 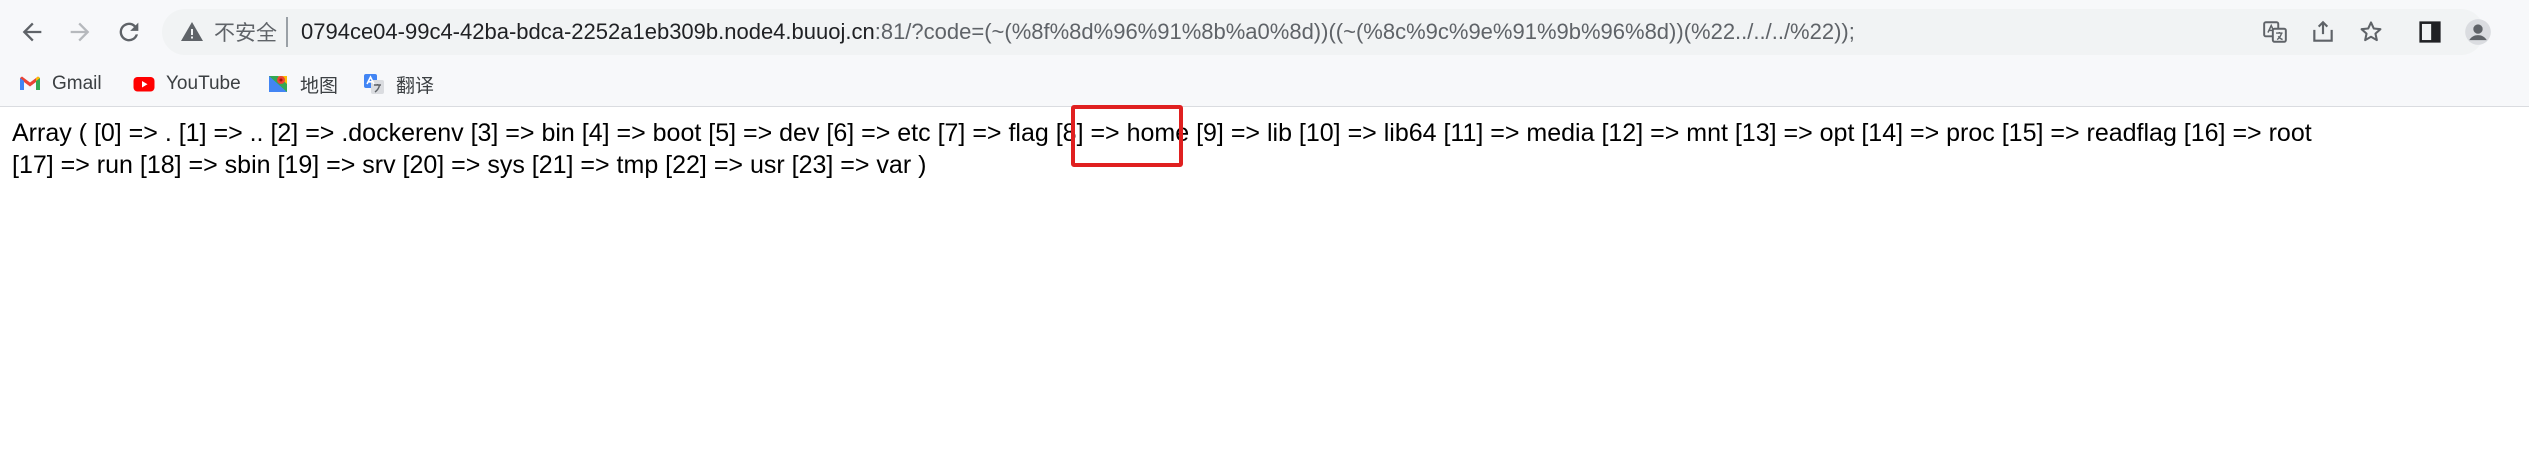 I want to click on bookmark-gmail: Gmail, so click(x=60, y=84).